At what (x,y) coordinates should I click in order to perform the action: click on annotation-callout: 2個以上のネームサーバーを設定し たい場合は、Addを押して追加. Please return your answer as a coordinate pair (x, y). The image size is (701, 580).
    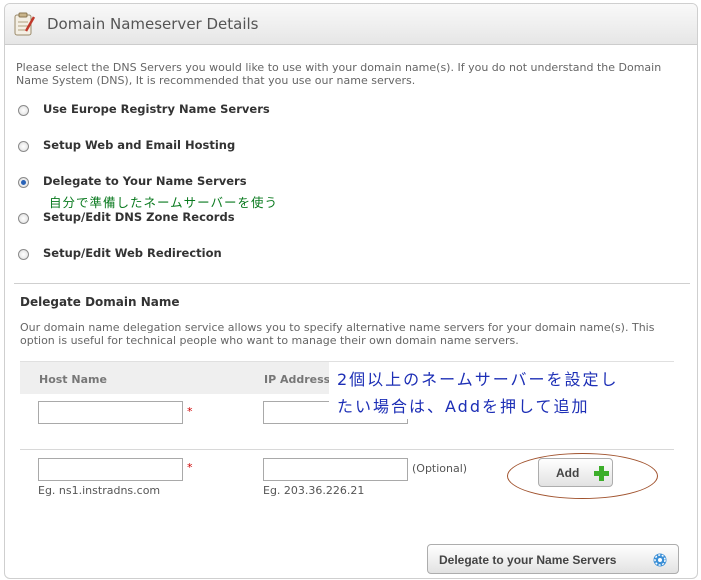
    Looking at the image, I should click on (502, 390).